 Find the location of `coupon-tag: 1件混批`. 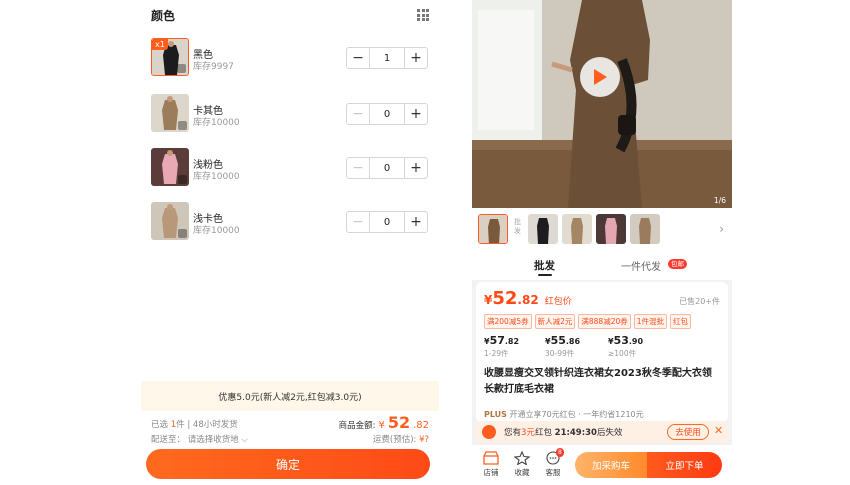

coupon-tag: 1件混批 is located at coordinates (650, 321).